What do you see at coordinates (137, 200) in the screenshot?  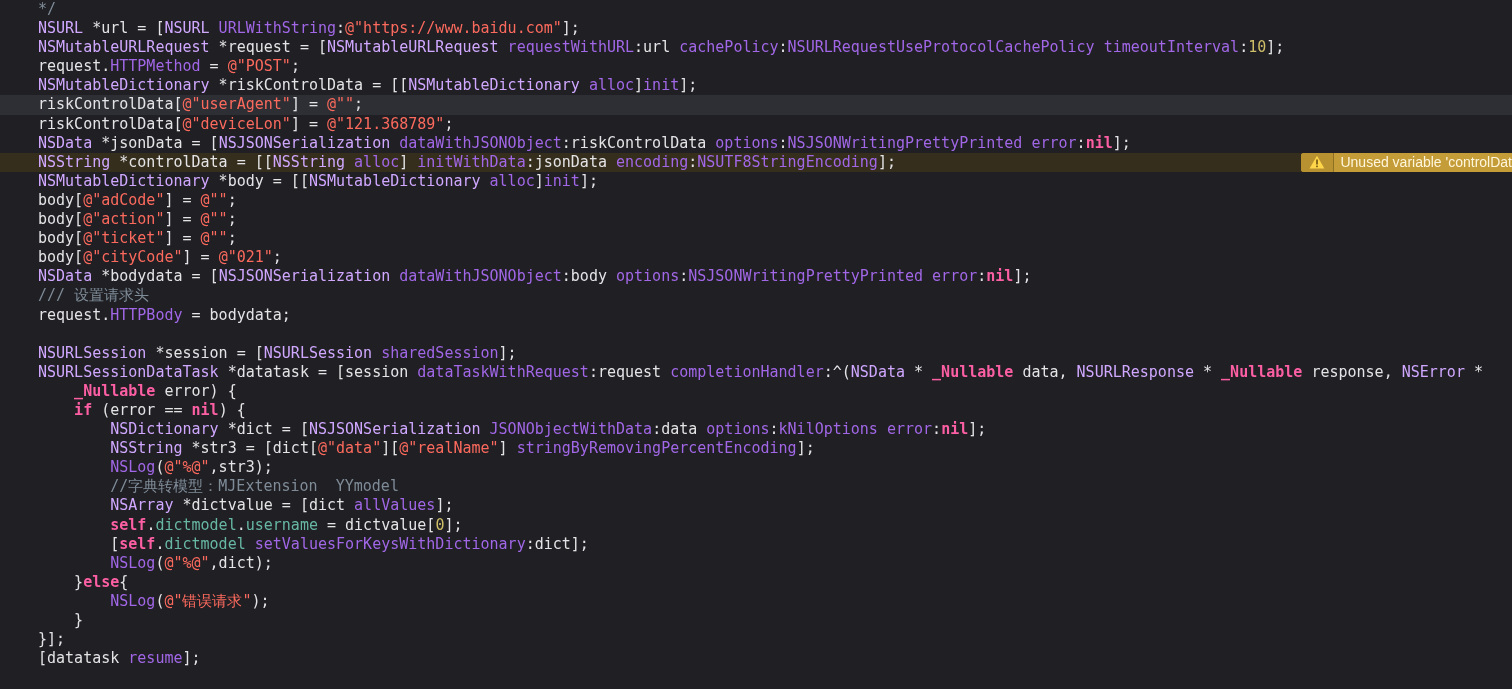 I see `code-line: body[@"adCode"] = @"";` at bounding box center [137, 200].